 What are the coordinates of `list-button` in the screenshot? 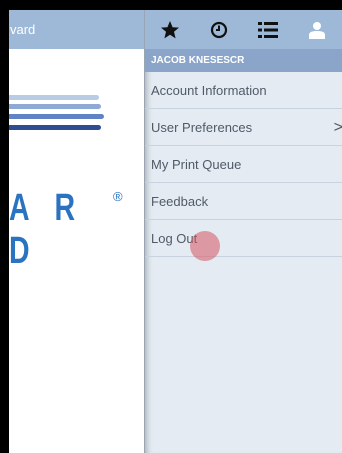 It's located at (267, 29).